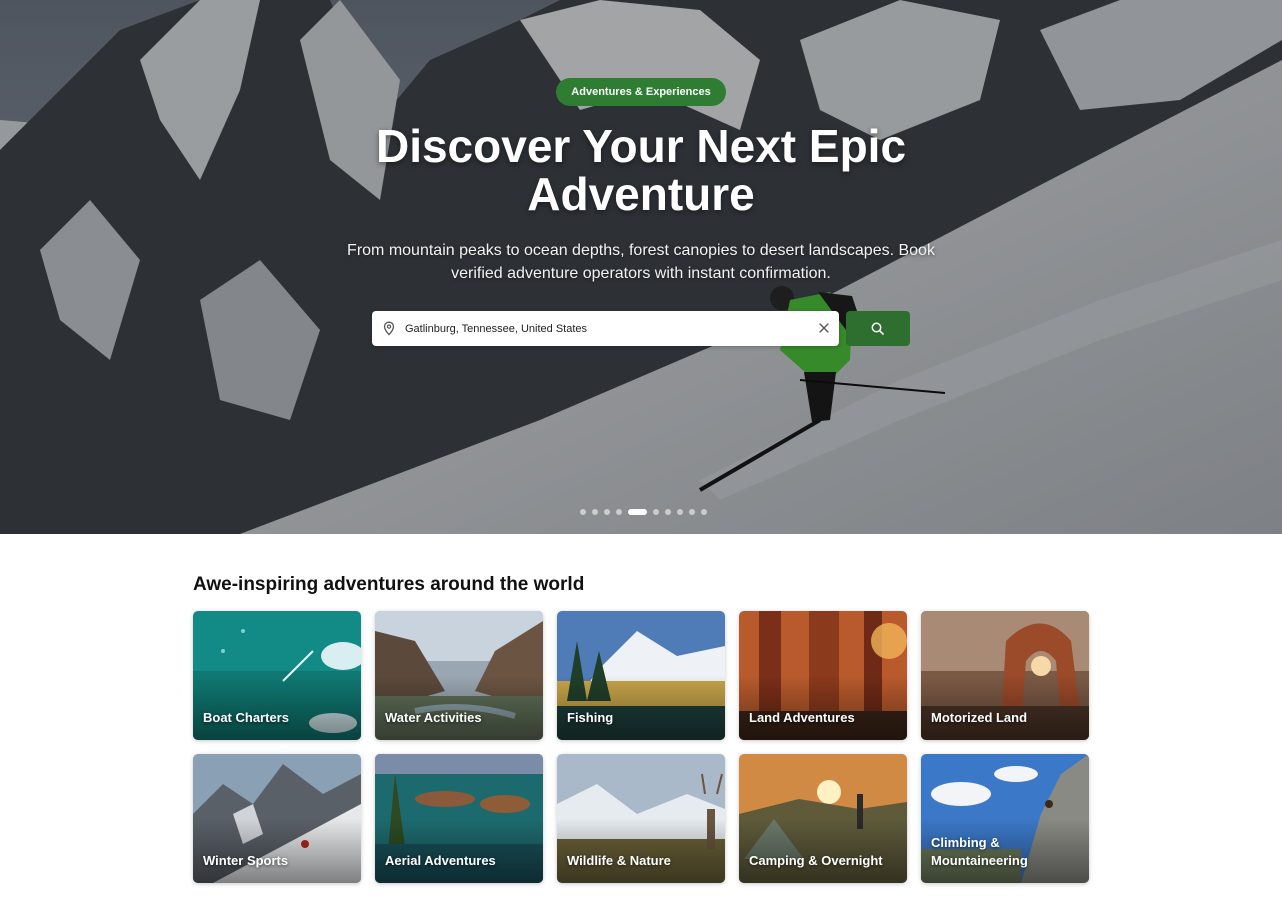 Image resolution: width=1282 pixels, height=917 pixels. I want to click on location-search-input, so click(605, 328).